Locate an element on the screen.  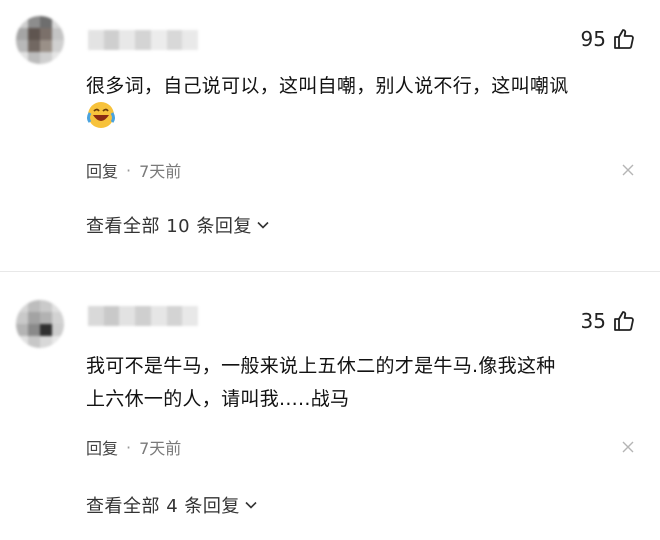
view-all-replies-button: 查看全部 10 条回复 is located at coordinates (178, 225).